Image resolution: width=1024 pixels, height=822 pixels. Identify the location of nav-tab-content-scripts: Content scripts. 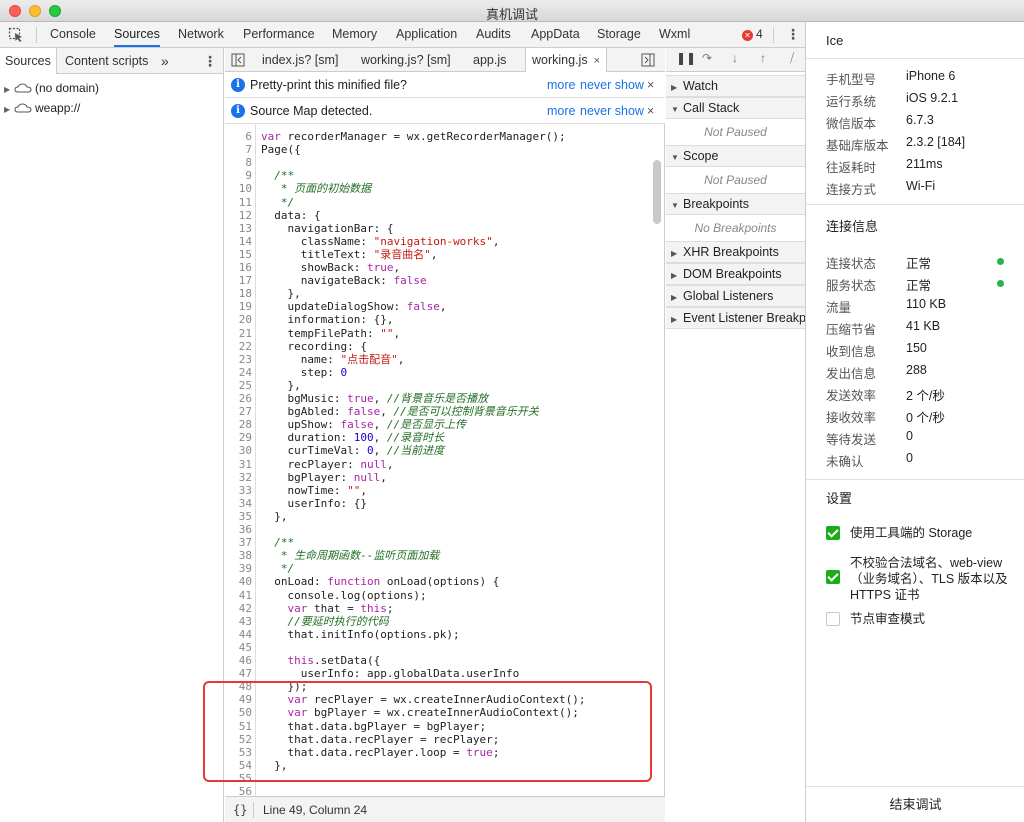
(106, 61).